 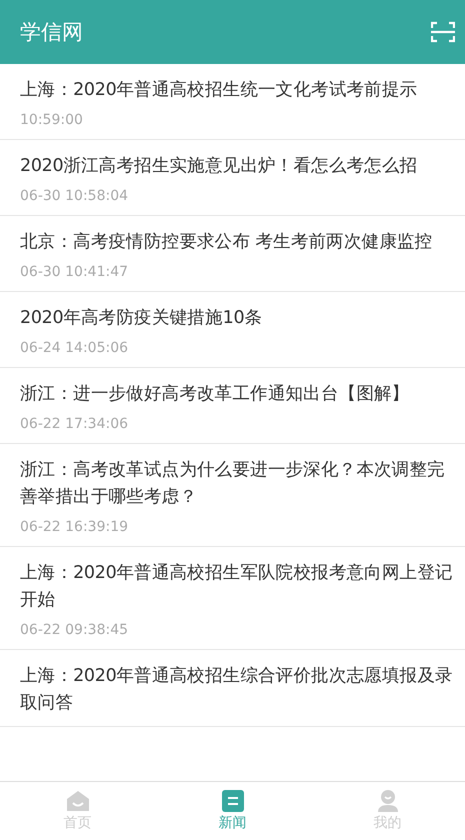 What do you see at coordinates (52, 120) in the screenshot?
I see `news-time: 10:59:00` at bounding box center [52, 120].